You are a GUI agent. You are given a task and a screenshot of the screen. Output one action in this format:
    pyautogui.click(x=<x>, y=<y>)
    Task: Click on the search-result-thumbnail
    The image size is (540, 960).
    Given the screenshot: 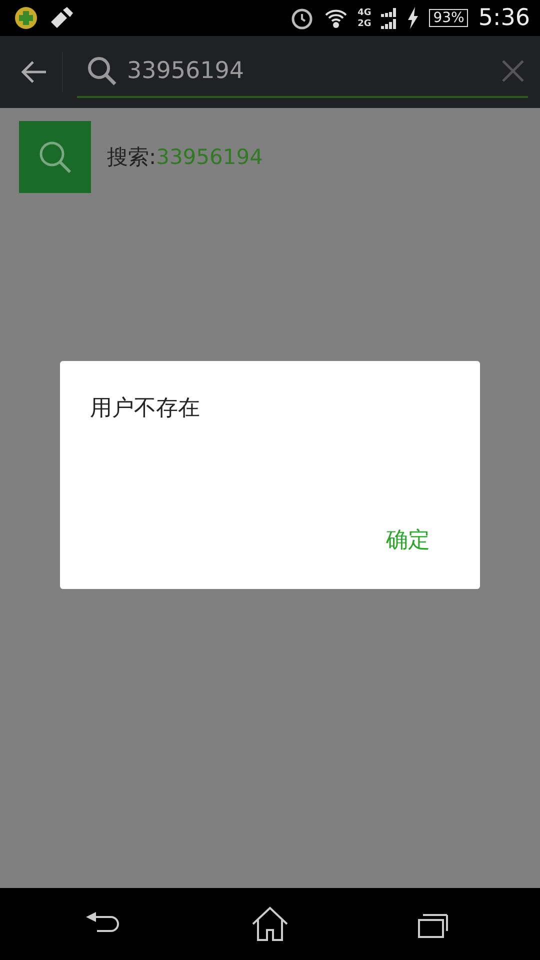 What is the action you would take?
    pyautogui.click(x=55, y=157)
    